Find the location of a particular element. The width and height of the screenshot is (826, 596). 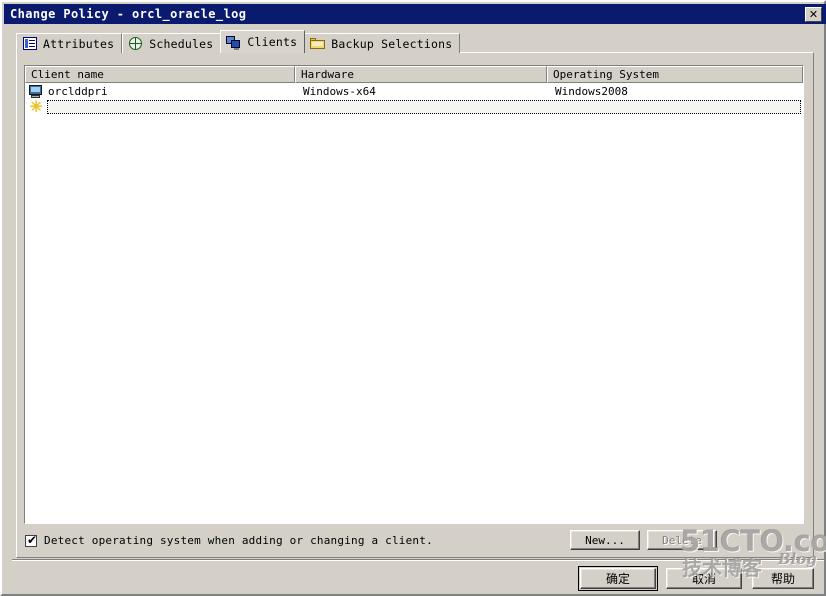

tab-attributes: Attributes is located at coordinates (69, 43).